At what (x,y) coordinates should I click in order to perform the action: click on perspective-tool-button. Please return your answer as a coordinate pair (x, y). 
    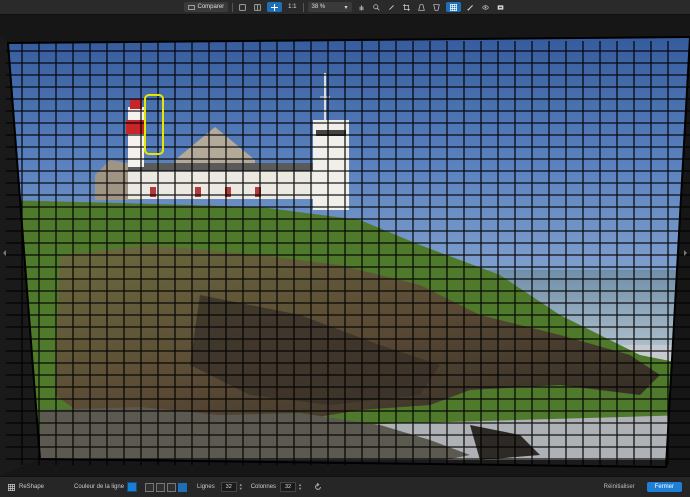
    Looking at the image, I should click on (421, 7).